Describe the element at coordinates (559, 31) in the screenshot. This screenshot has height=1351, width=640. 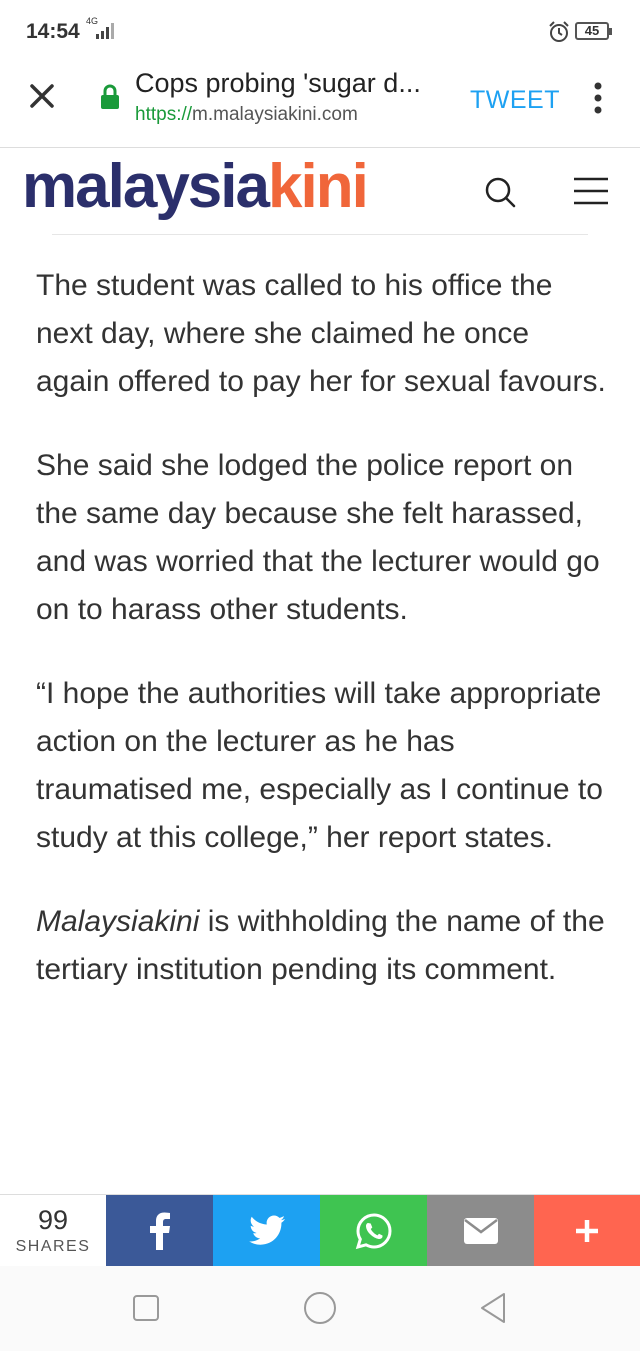
I see `alarm-icon` at that location.